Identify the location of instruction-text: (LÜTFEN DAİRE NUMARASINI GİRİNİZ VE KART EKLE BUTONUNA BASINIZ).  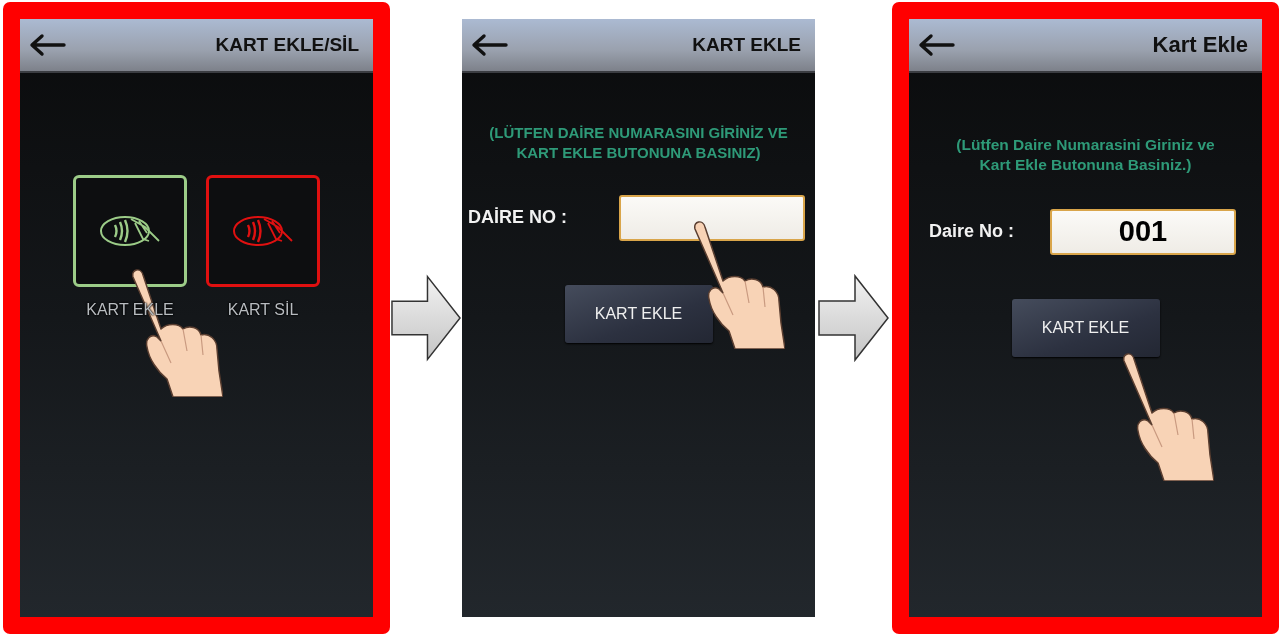
(638, 142).